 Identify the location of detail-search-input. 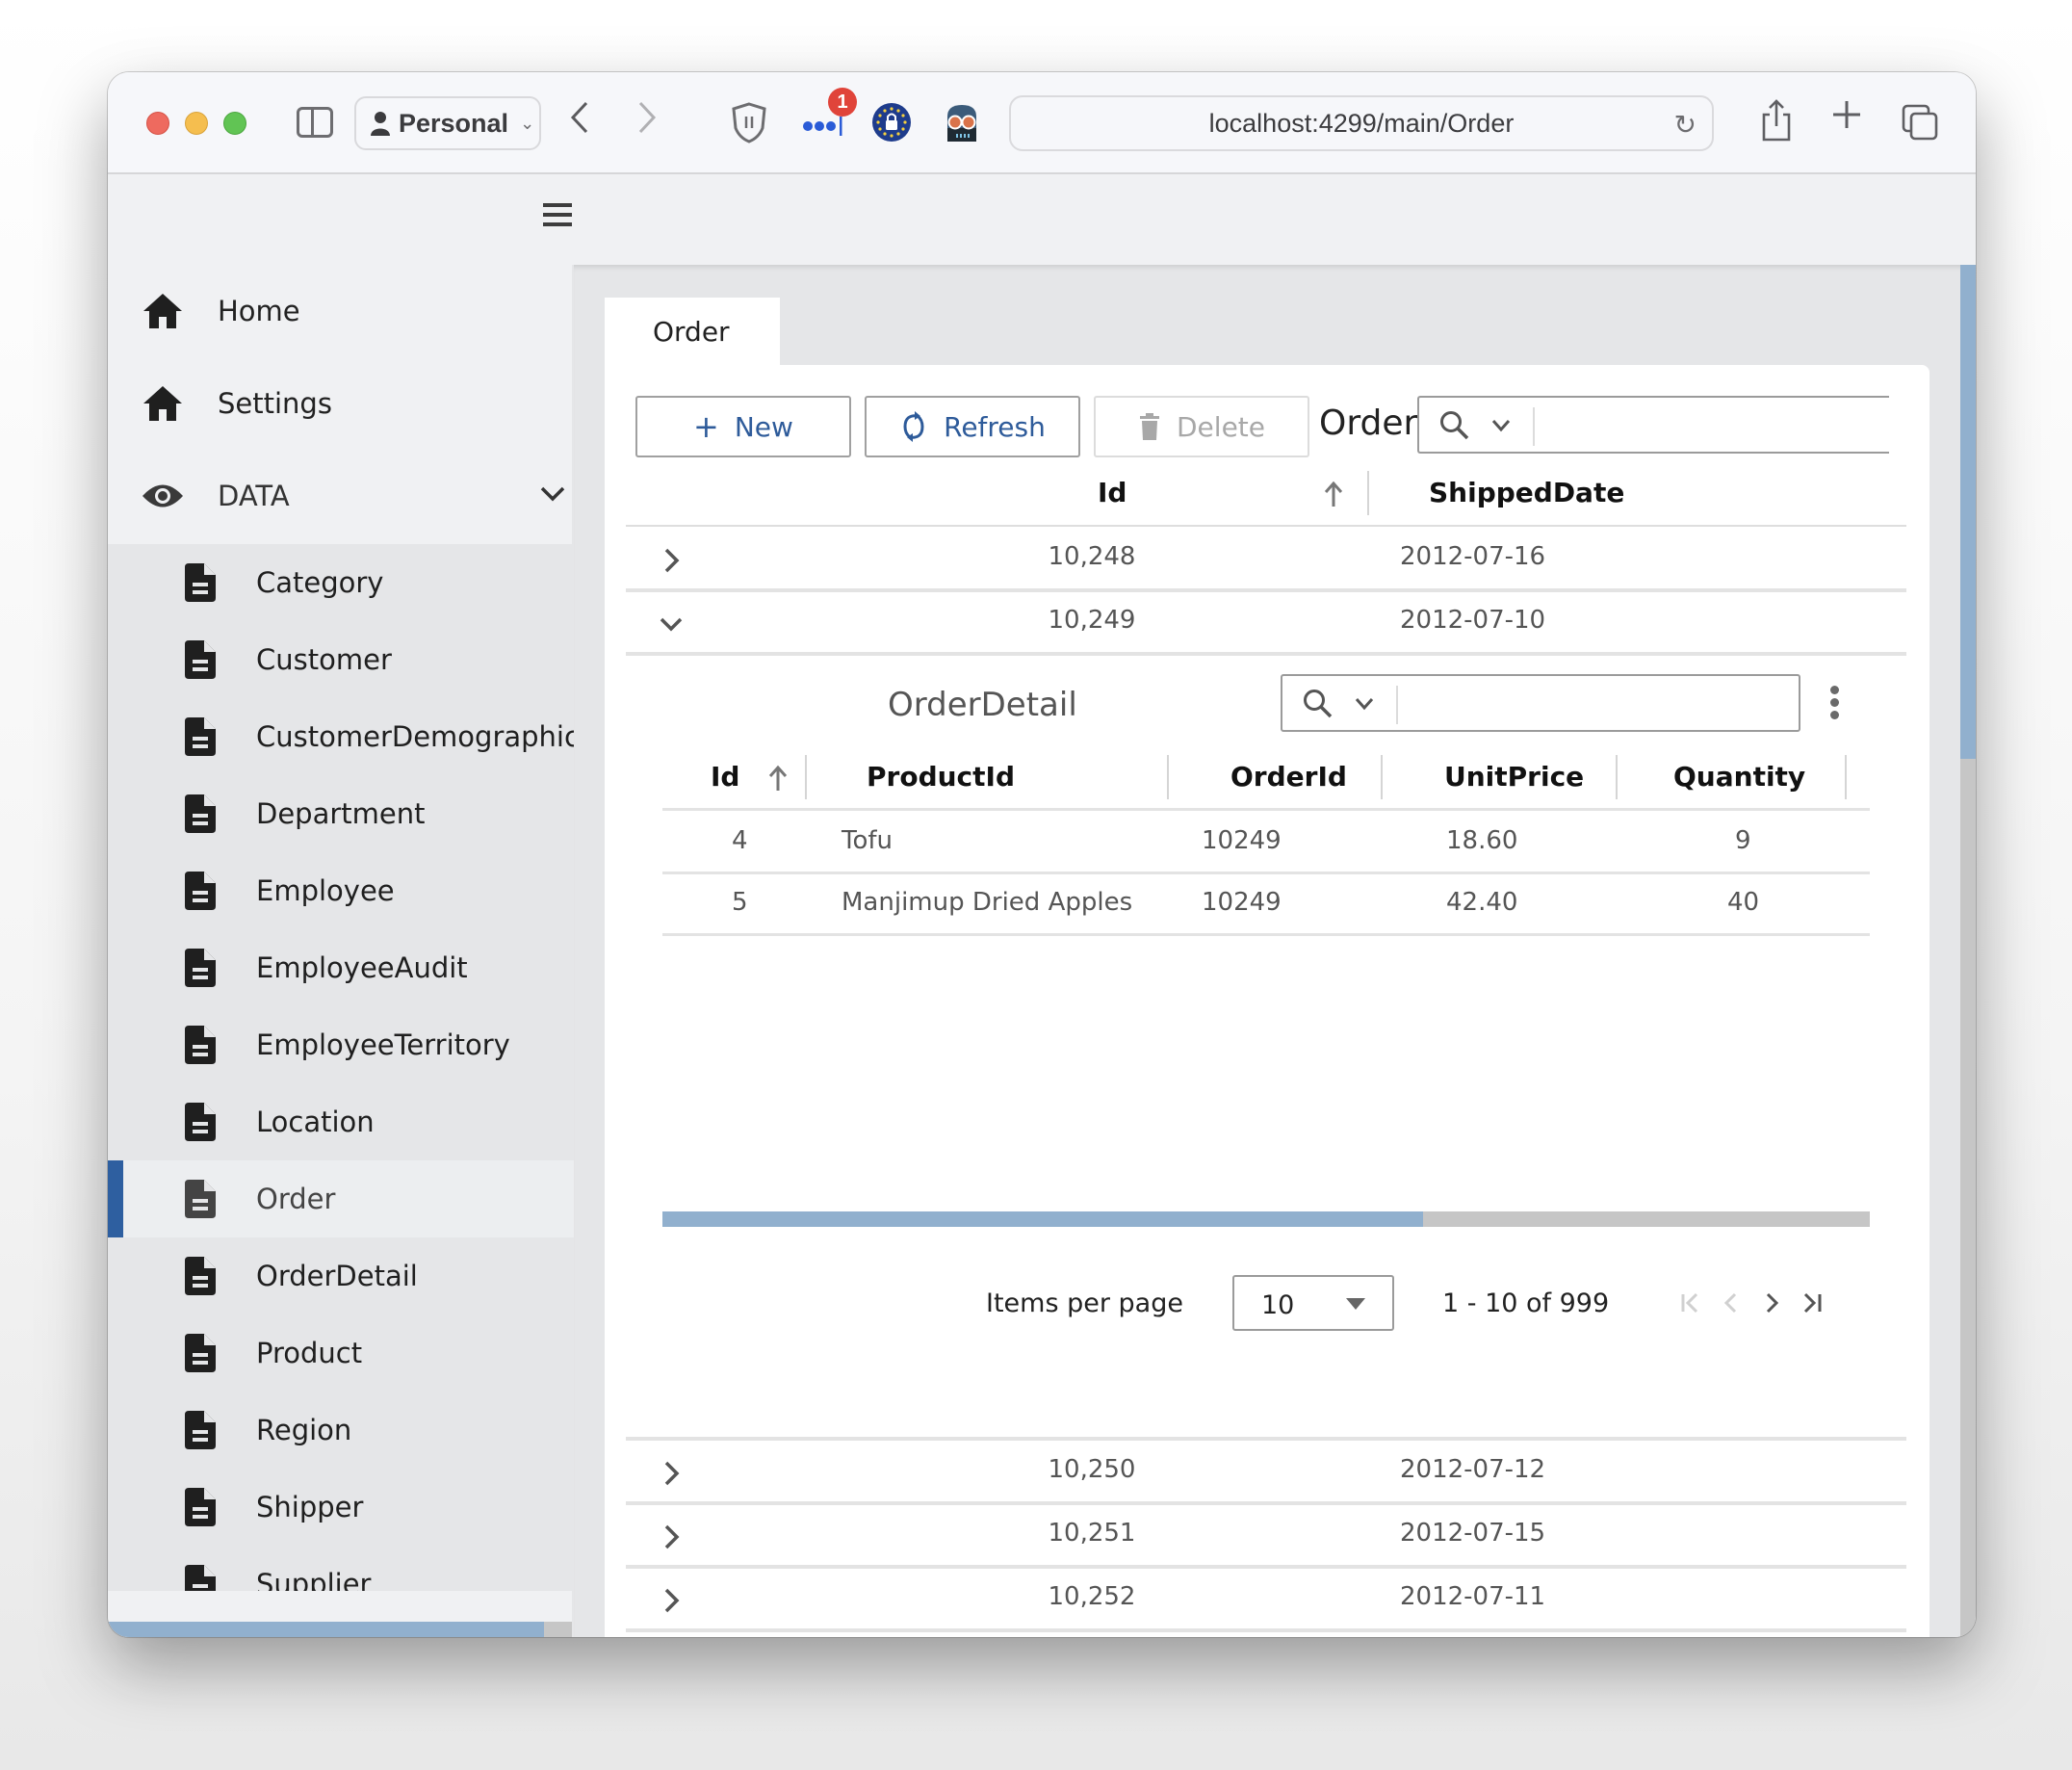
(1597, 704).